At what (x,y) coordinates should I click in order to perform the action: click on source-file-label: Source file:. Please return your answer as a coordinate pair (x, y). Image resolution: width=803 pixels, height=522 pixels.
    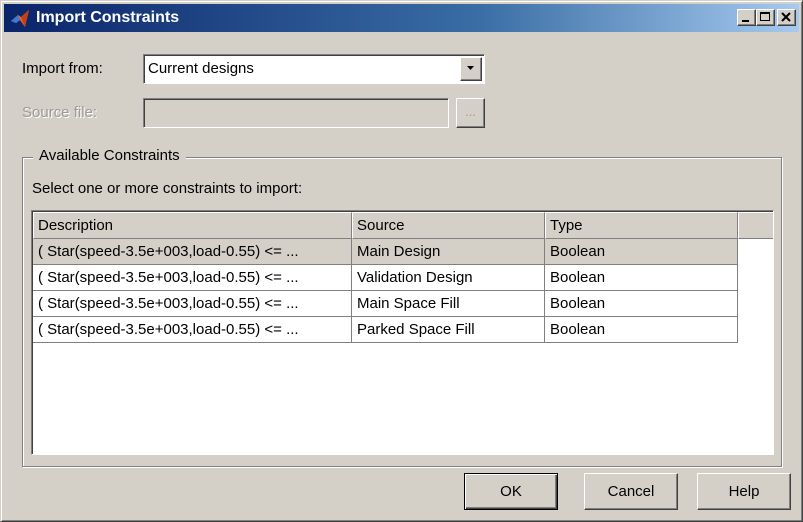
    Looking at the image, I should click on (60, 112).